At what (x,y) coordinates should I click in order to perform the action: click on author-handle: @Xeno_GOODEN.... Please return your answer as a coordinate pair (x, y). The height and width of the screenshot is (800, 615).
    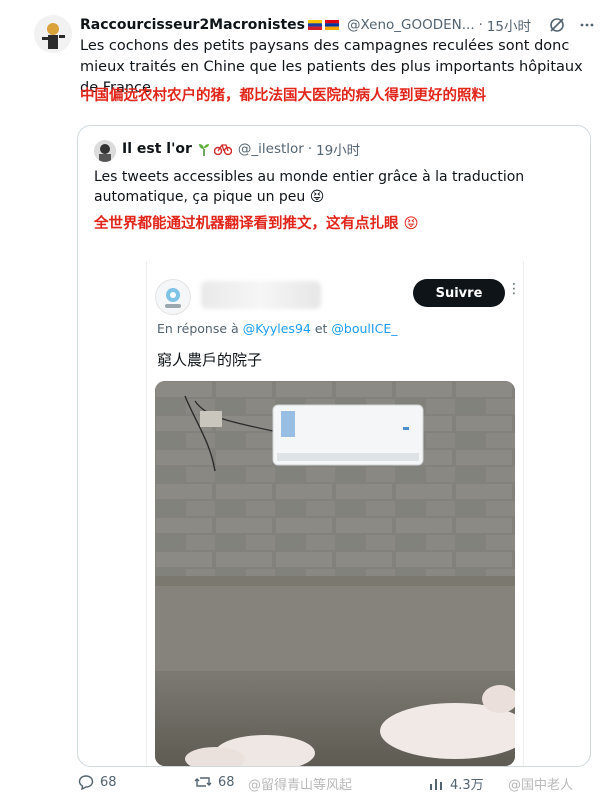
    Looking at the image, I should click on (411, 25).